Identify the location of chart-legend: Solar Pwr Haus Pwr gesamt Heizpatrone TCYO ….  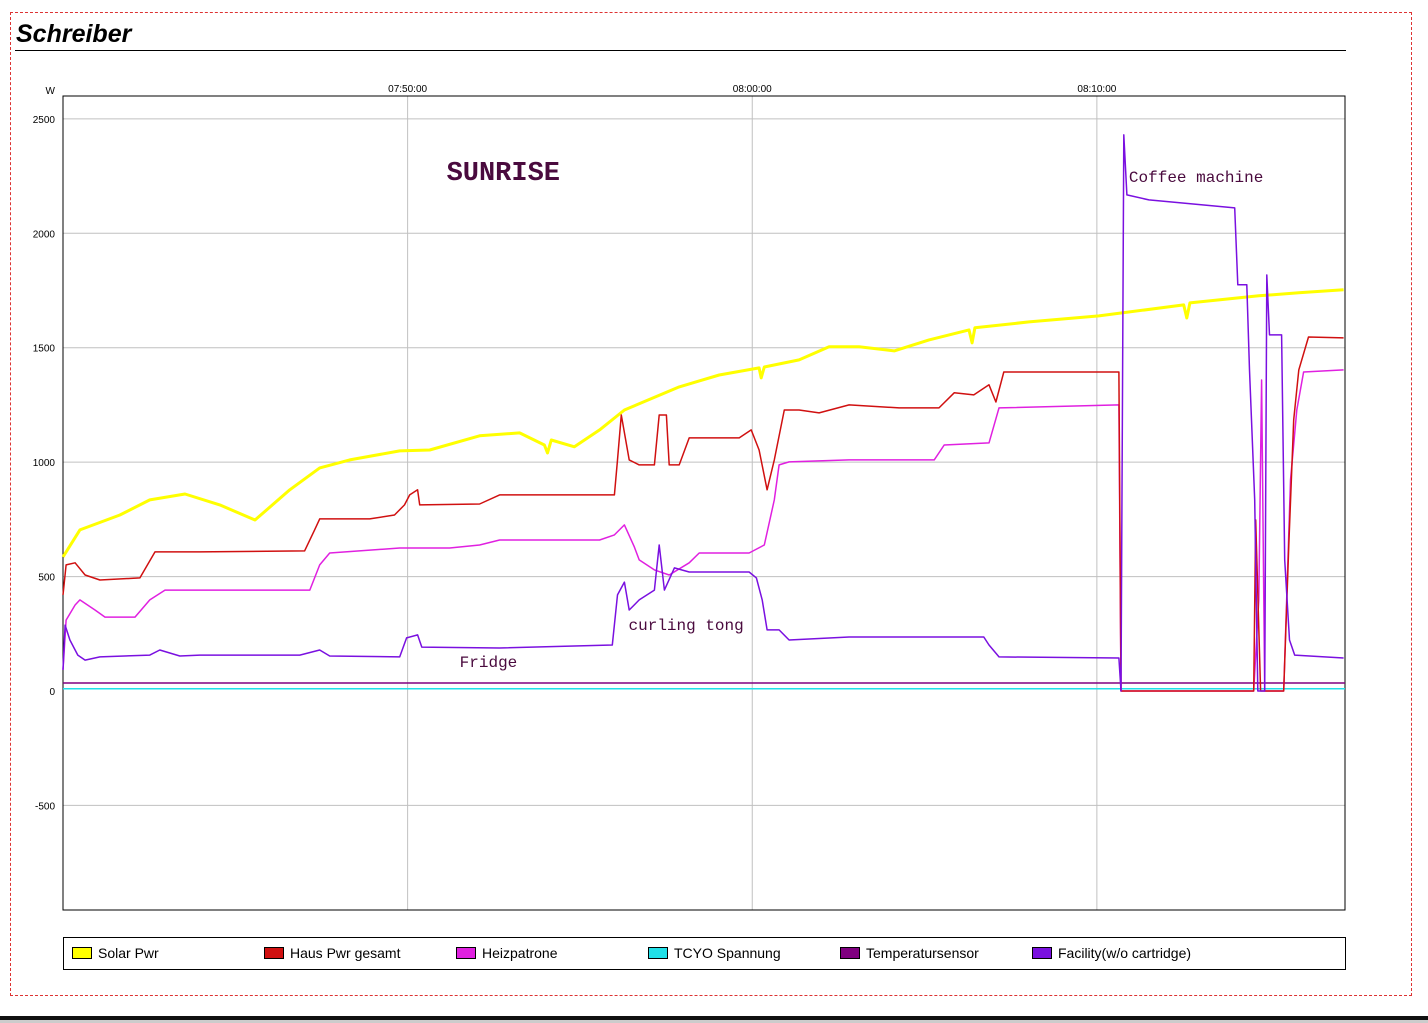
(704, 953).